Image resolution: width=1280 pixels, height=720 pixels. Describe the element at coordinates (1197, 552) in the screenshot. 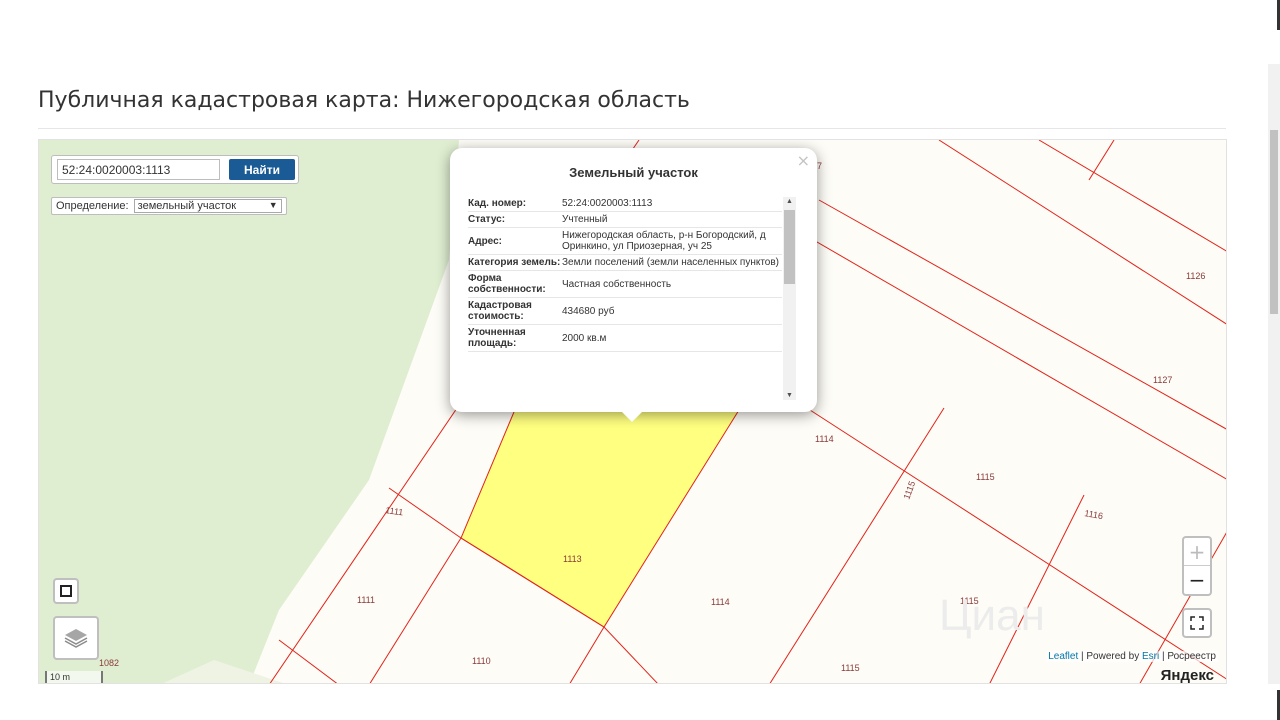

I see `zoom-in-button: +` at that location.